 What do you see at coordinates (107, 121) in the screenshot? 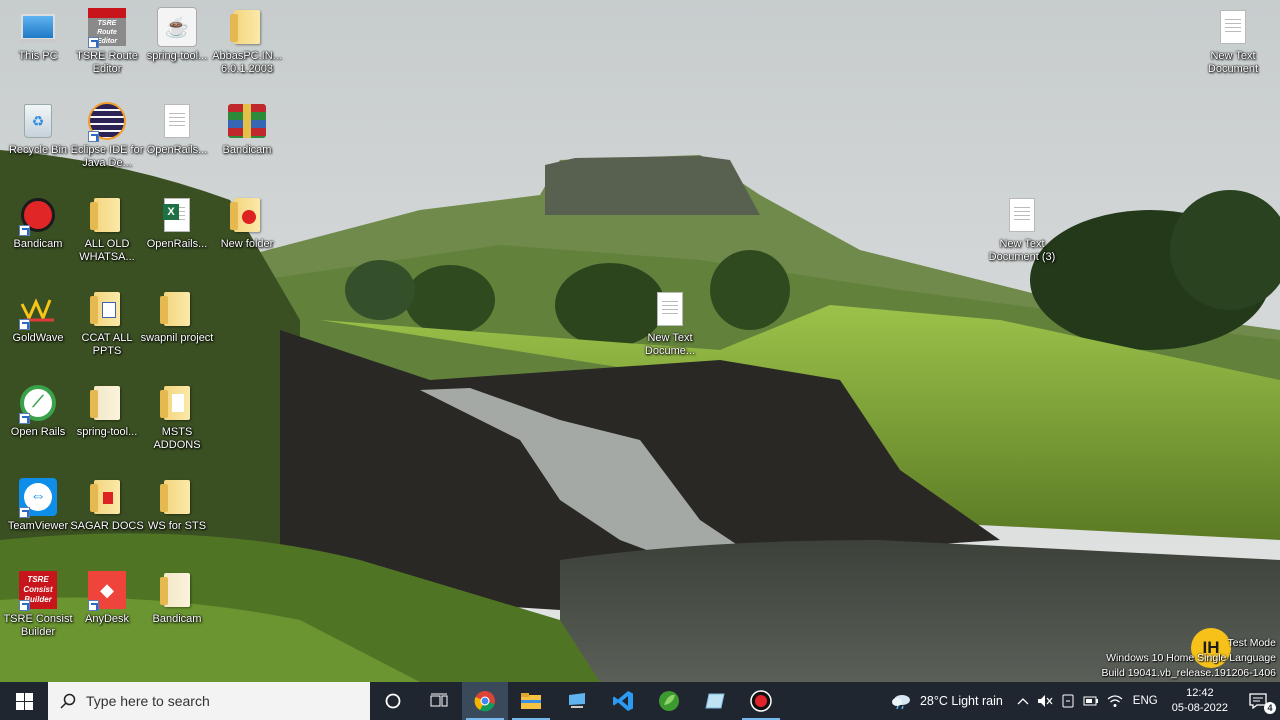
I see `eclipse-icon` at bounding box center [107, 121].